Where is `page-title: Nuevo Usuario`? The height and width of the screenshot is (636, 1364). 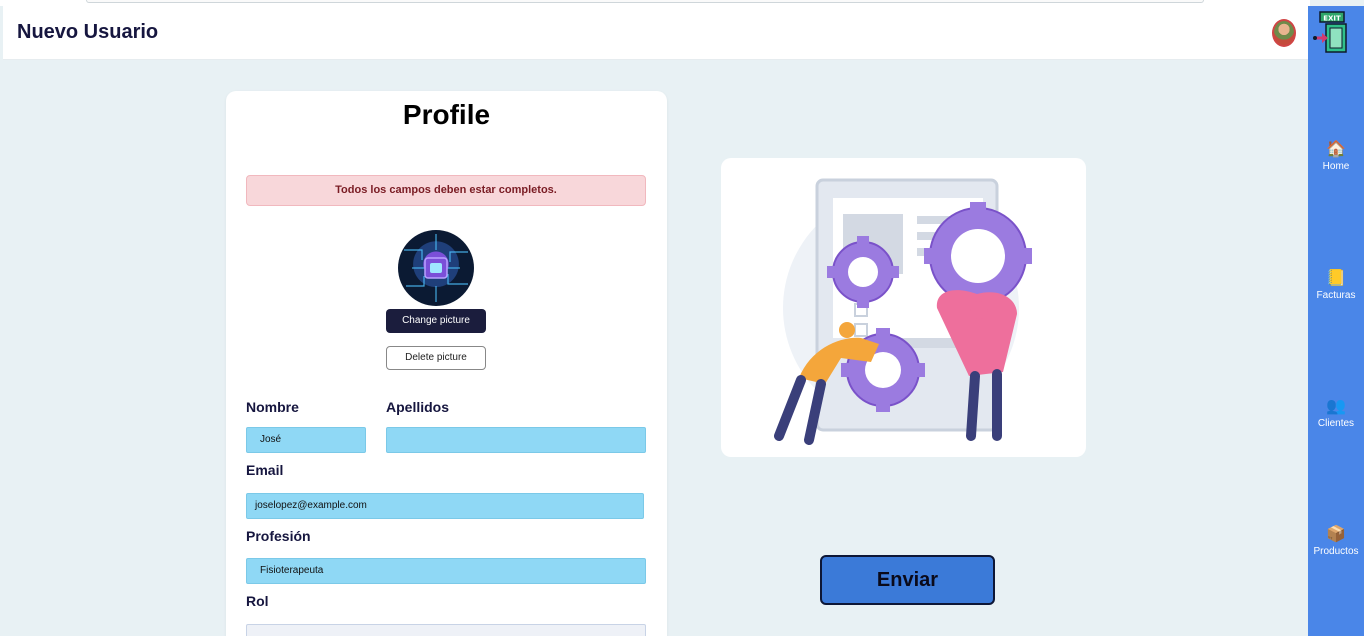
page-title: Nuevo Usuario is located at coordinates (88, 32).